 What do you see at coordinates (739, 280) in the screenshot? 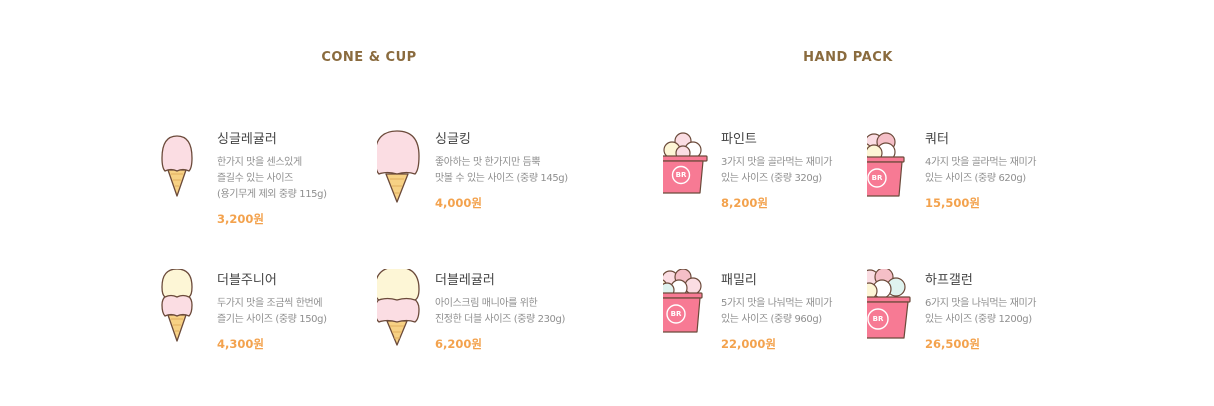
I see `product-name: 패밀리` at bounding box center [739, 280].